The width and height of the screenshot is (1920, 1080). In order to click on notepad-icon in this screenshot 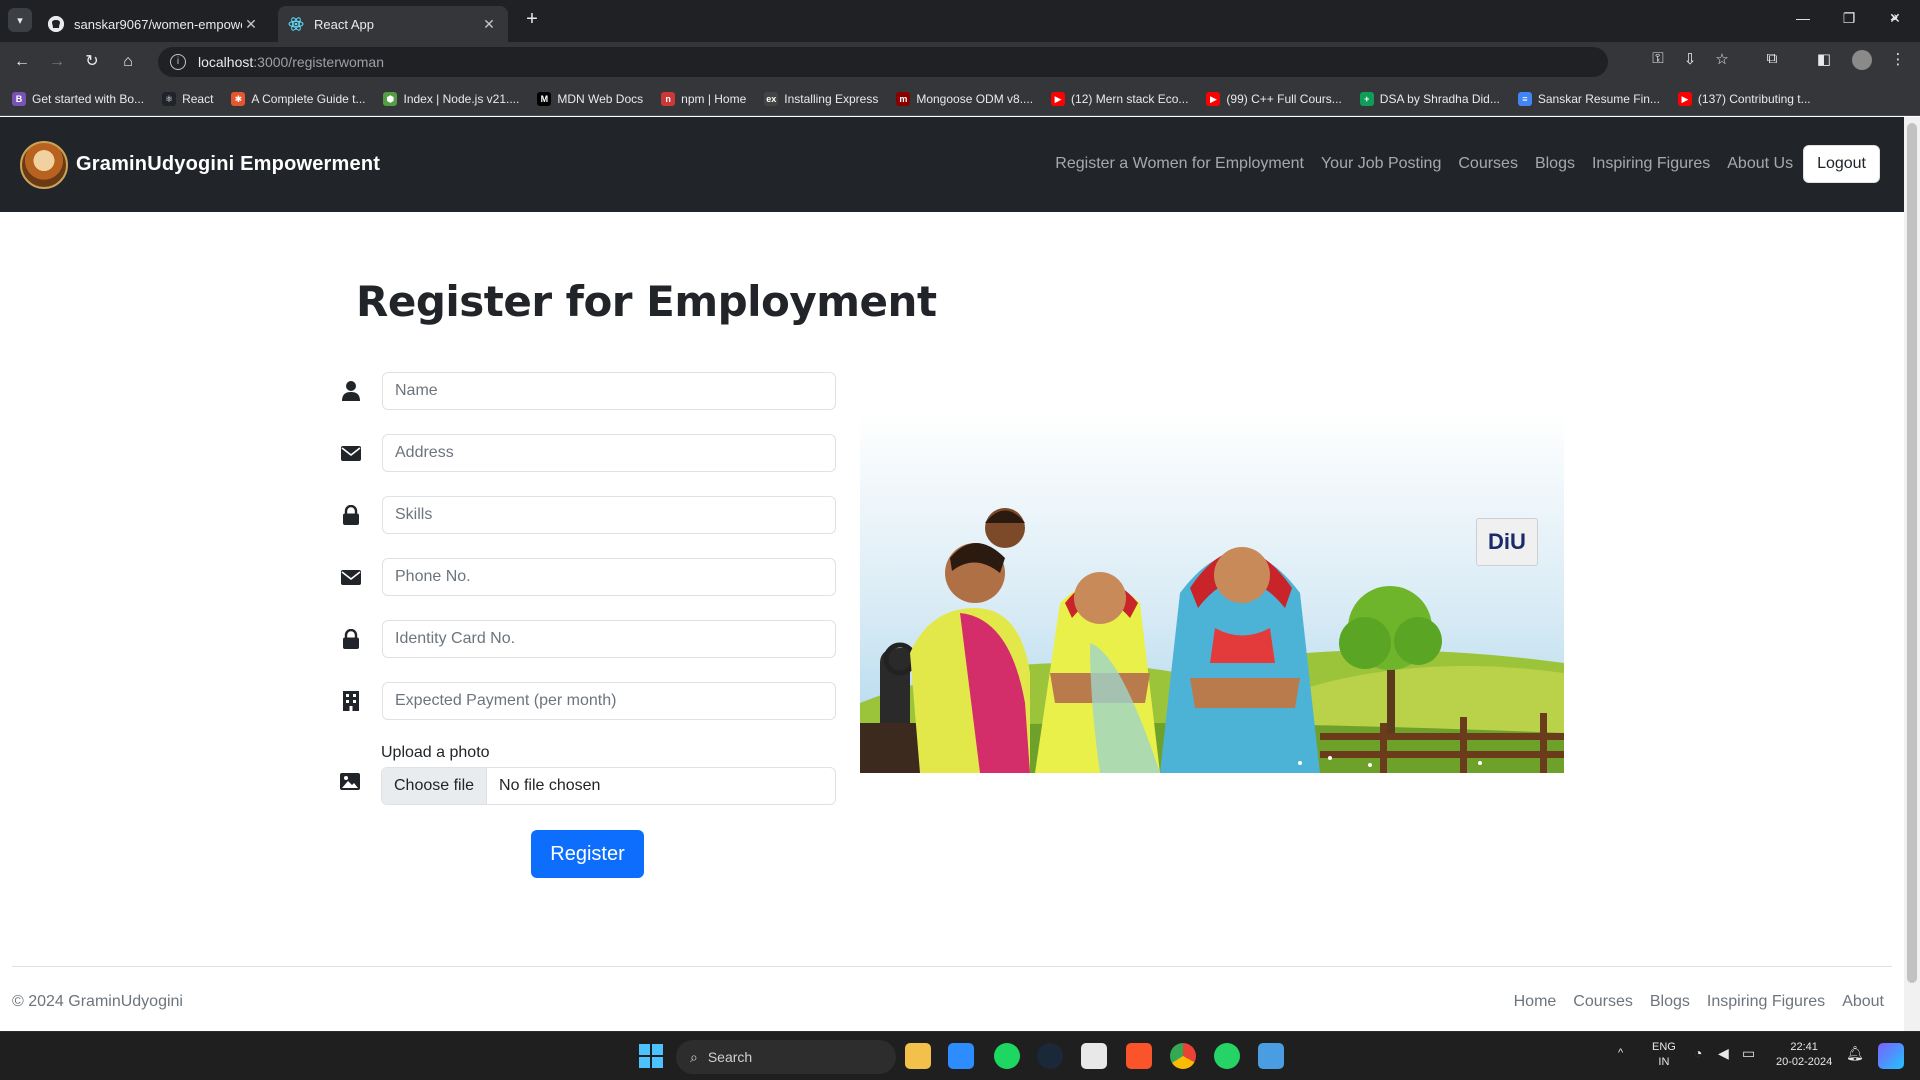, I will do `click(1271, 1056)`.